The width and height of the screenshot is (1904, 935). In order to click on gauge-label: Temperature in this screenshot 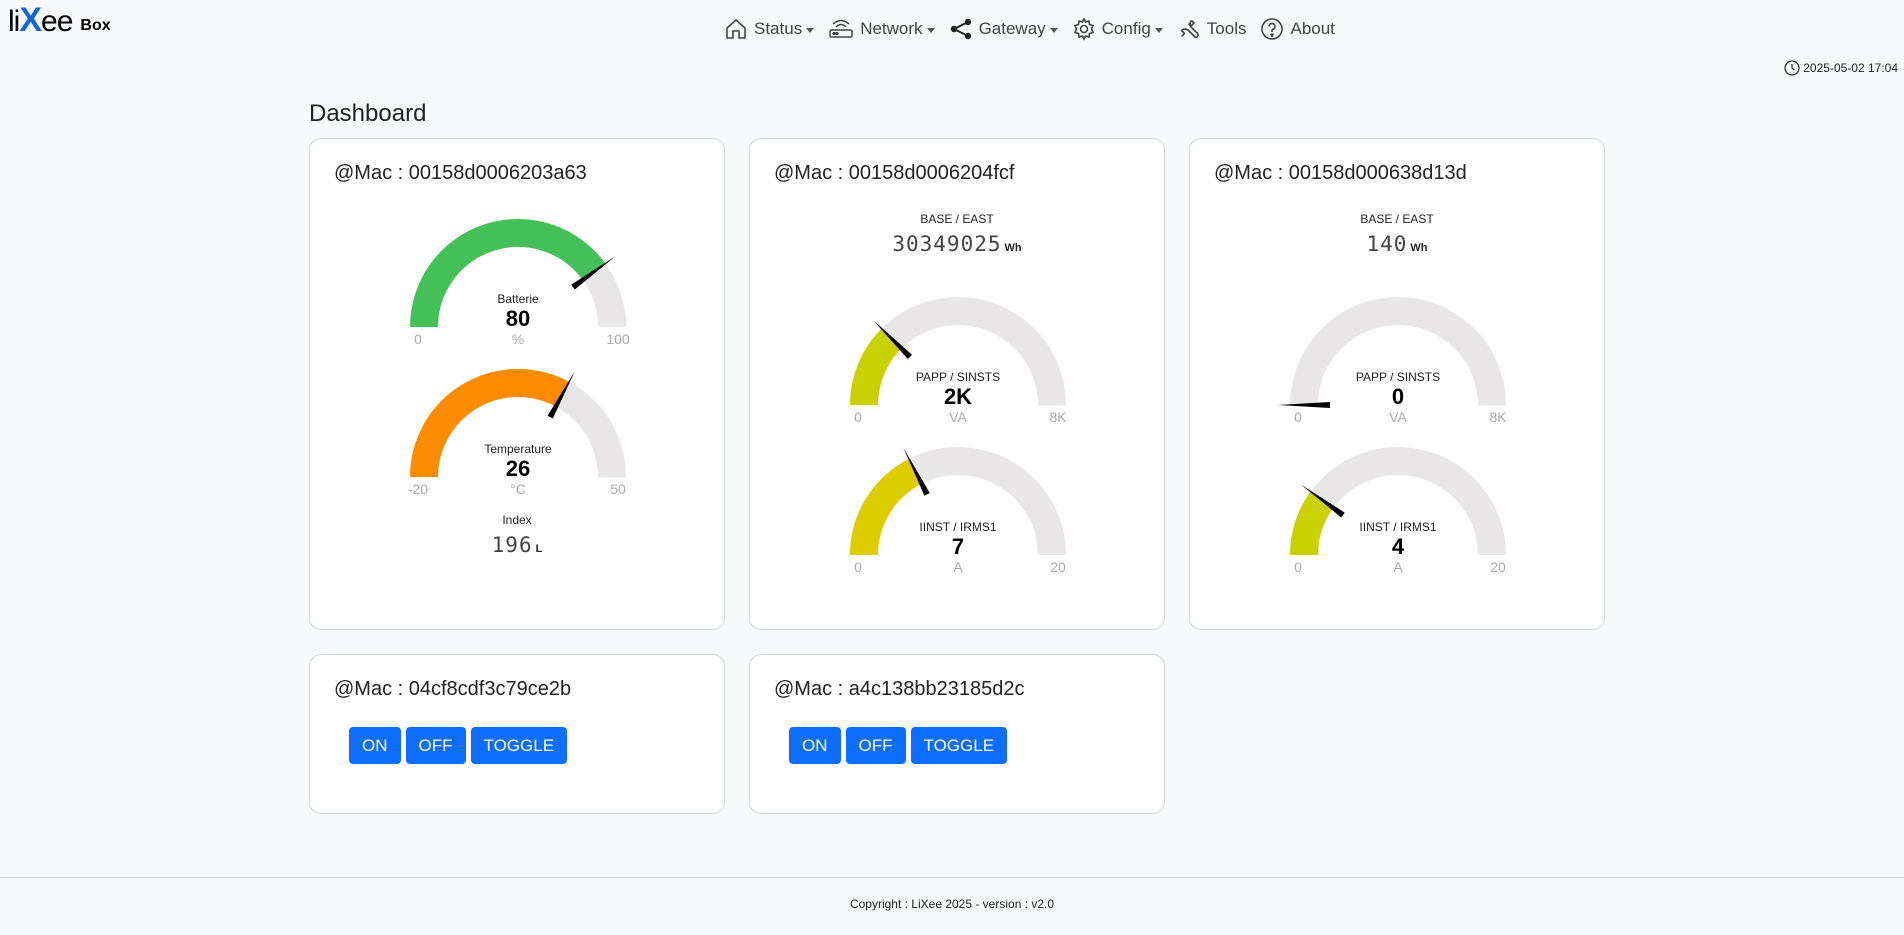, I will do `click(518, 449)`.